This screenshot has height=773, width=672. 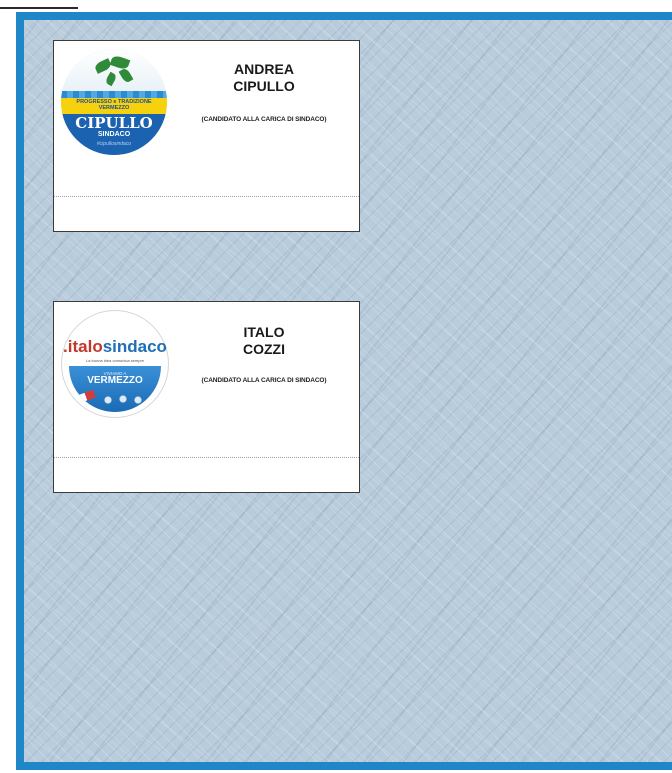 I want to click on logo-hashtag: #cipullosindaco, so click(x=114, y=144).